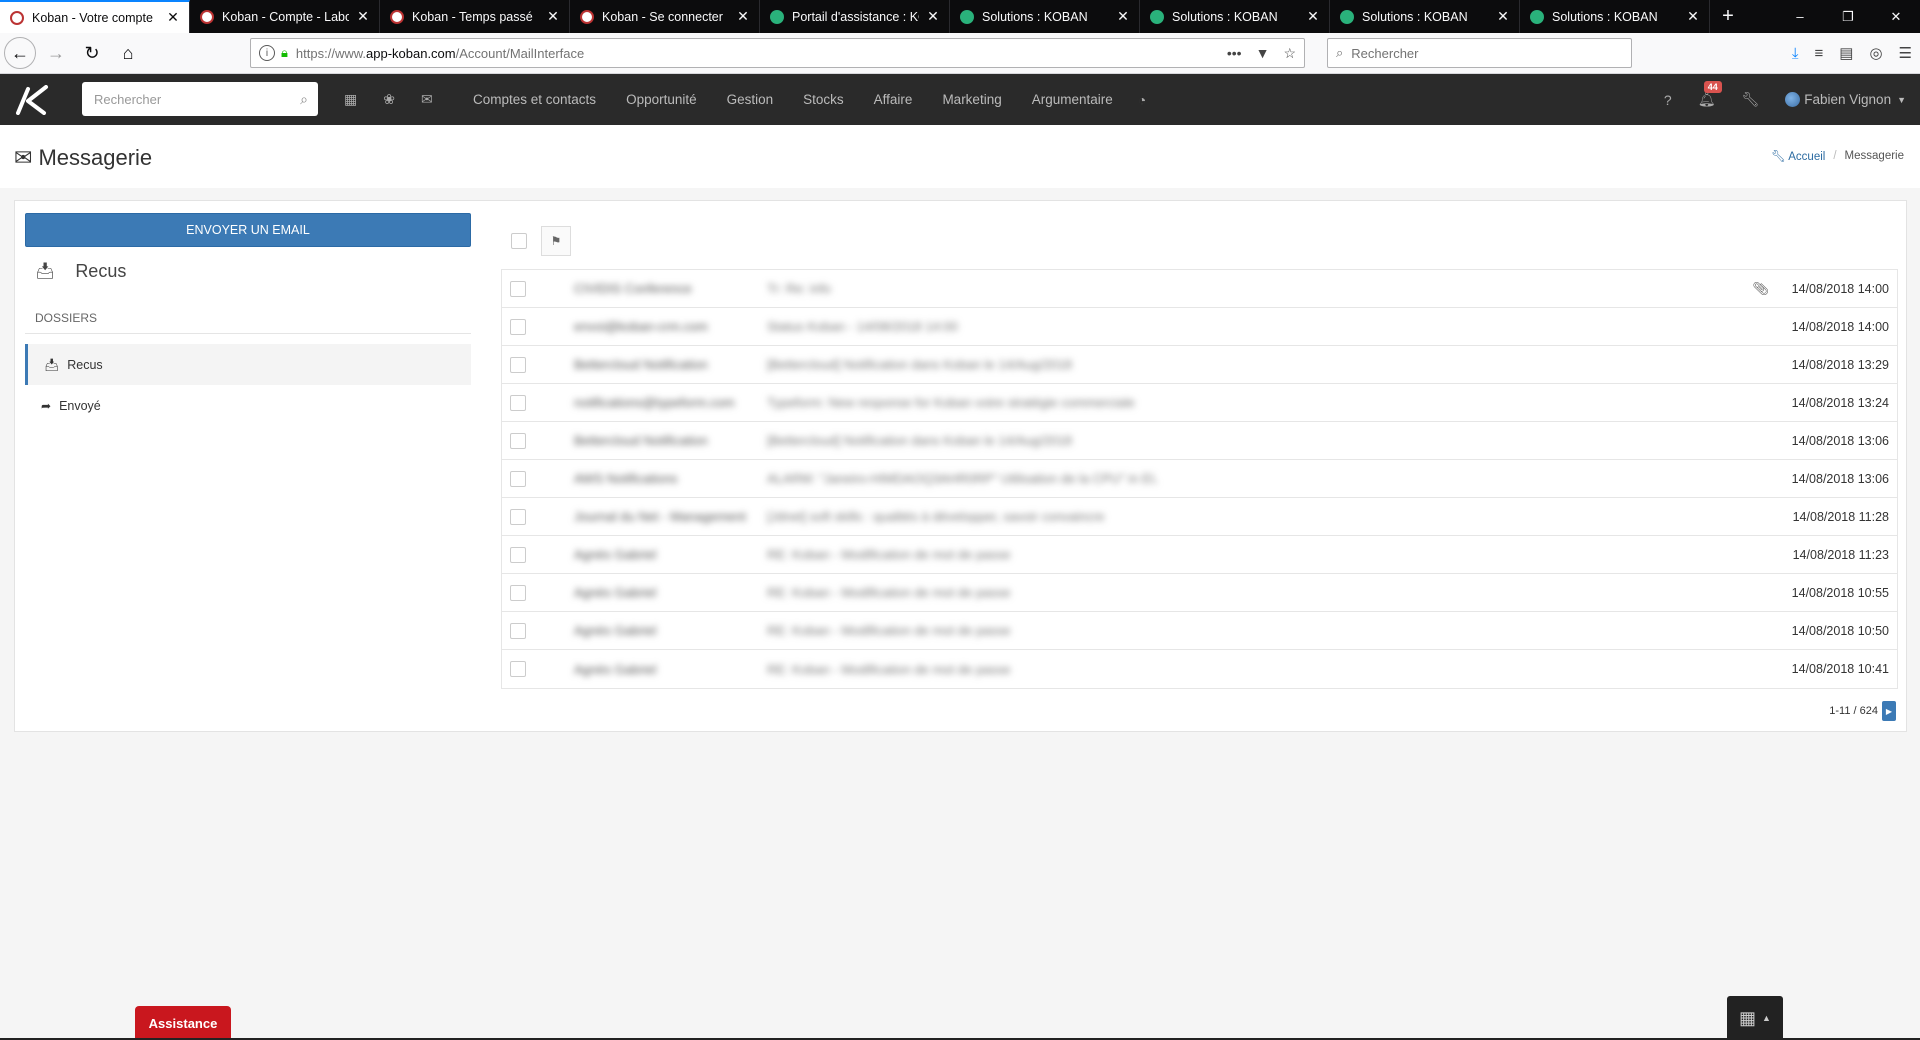 Image resolution: width=1920 pixels, height=1040 pixels. What do you see at coordinates (1819, 53) in the screenshot?
I see `library-icon: ≡` at bounding box center [1819, 53].